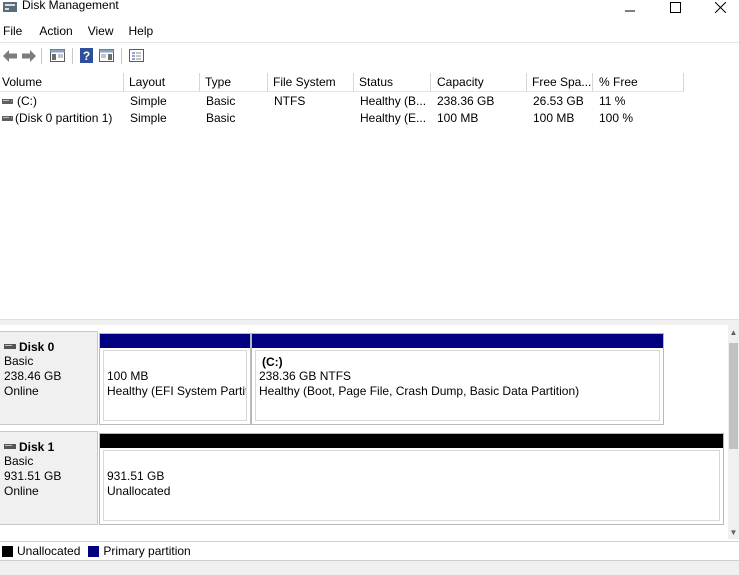 The height and width of the screenshot is (575, 739). I want to click on partition-unallocated: 931.51 GB Unallocated, so click(411, 479).